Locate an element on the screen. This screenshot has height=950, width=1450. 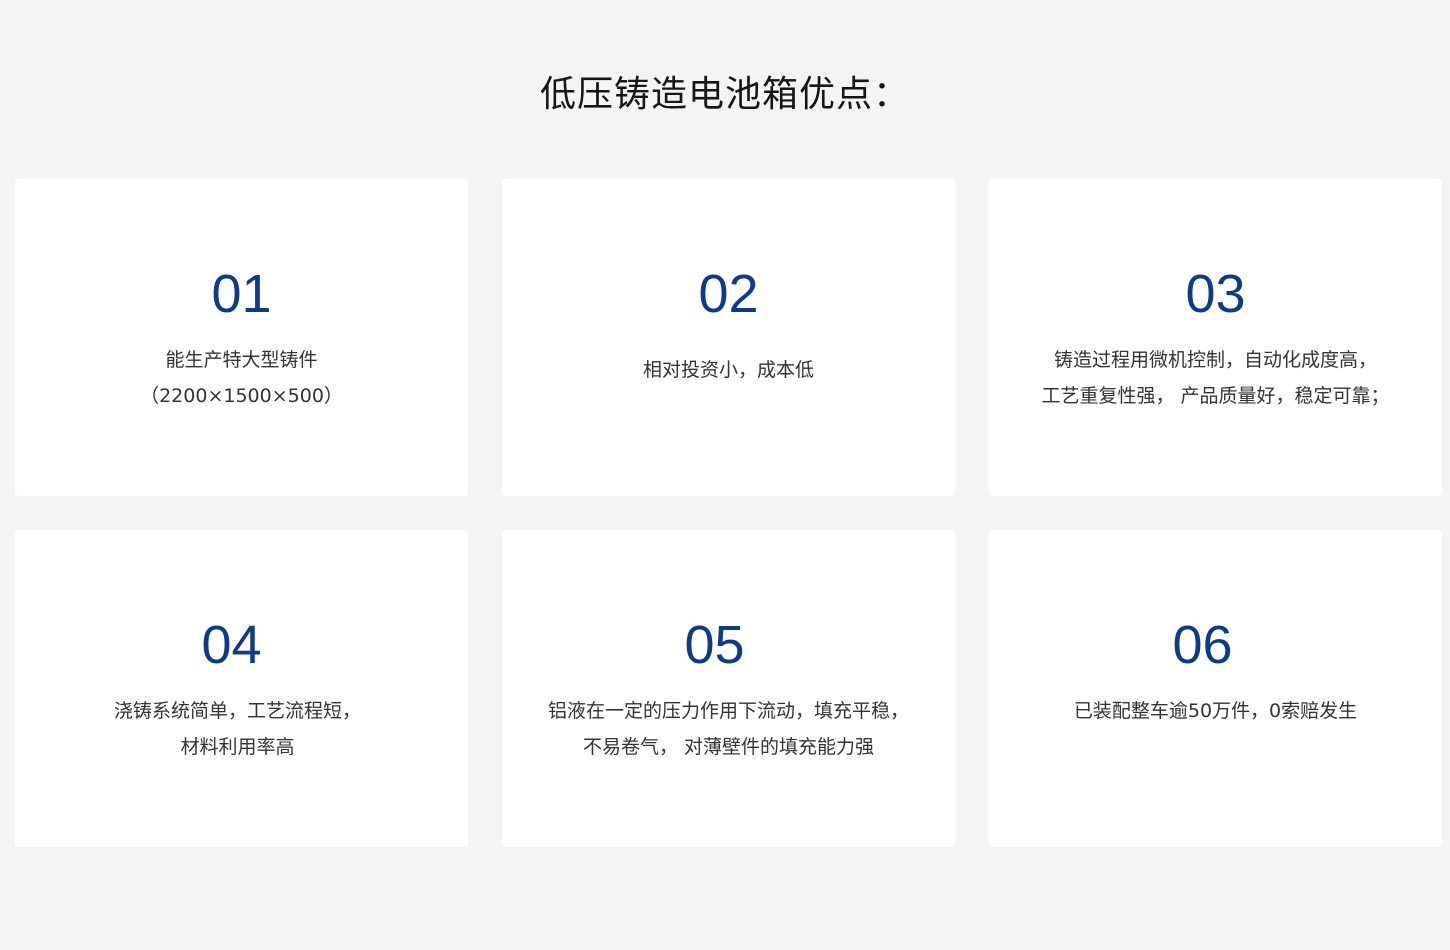
description-line: 已装配整车逾50万件，0索赔发生 is located at coordinates (1215, 711).